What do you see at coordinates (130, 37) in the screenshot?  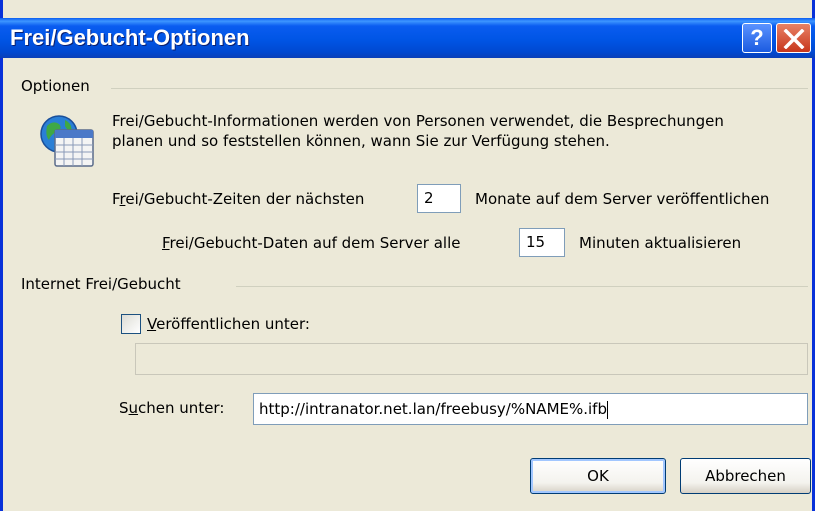 I see `window-title: Frei/Gebucht-Optionen` at bounding box center [130, 37].